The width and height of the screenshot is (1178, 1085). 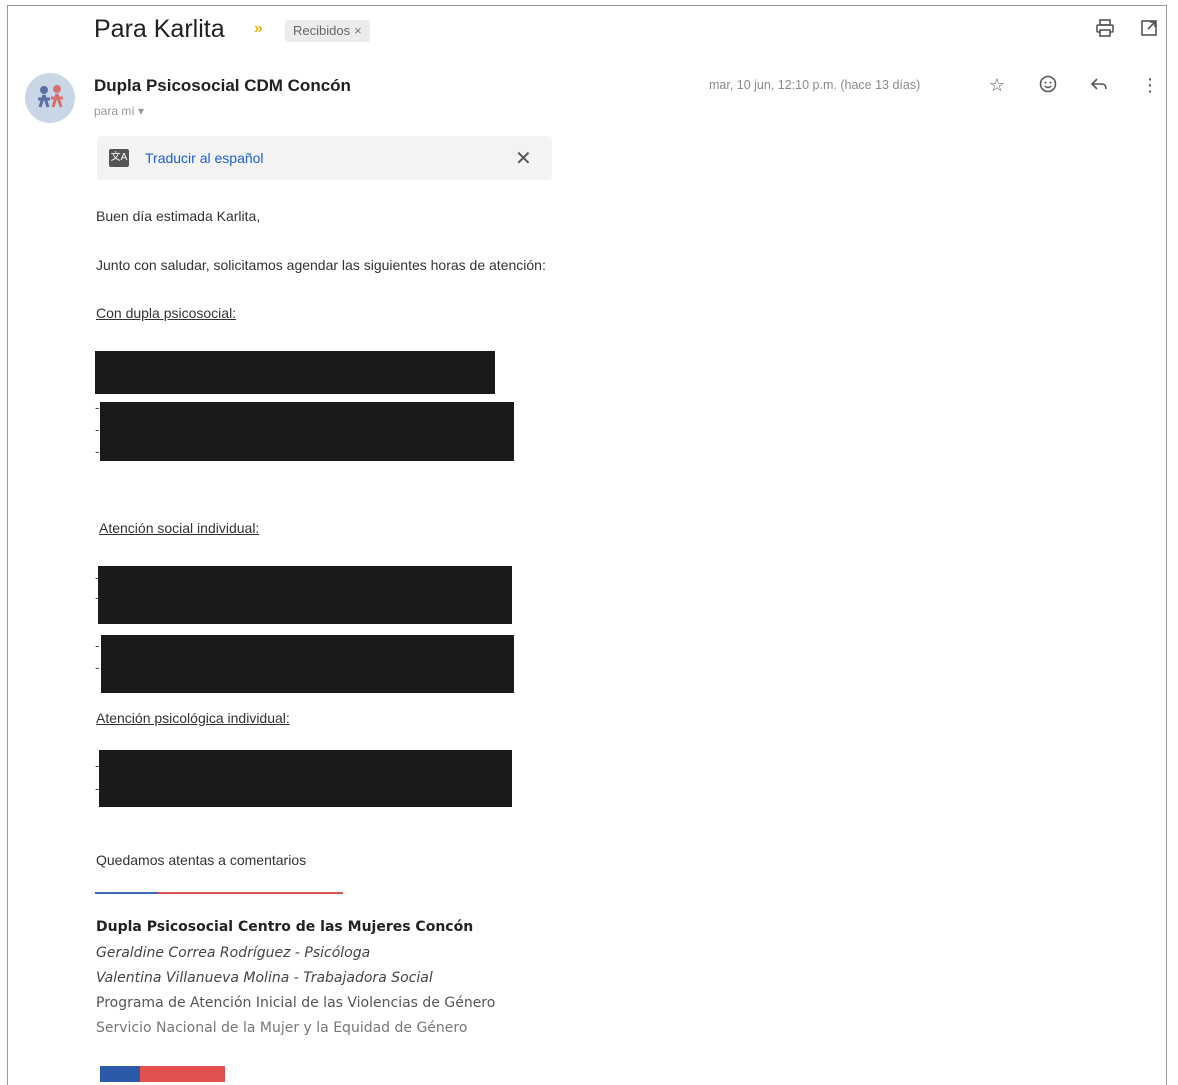 I want to click on greeting: Buen día estimada Karlita,, so click(x=178, y=216).